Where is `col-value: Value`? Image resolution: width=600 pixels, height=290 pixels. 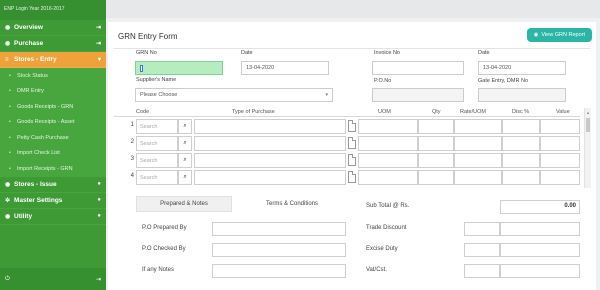 col-value: Value is located at coordinates (563, 112).